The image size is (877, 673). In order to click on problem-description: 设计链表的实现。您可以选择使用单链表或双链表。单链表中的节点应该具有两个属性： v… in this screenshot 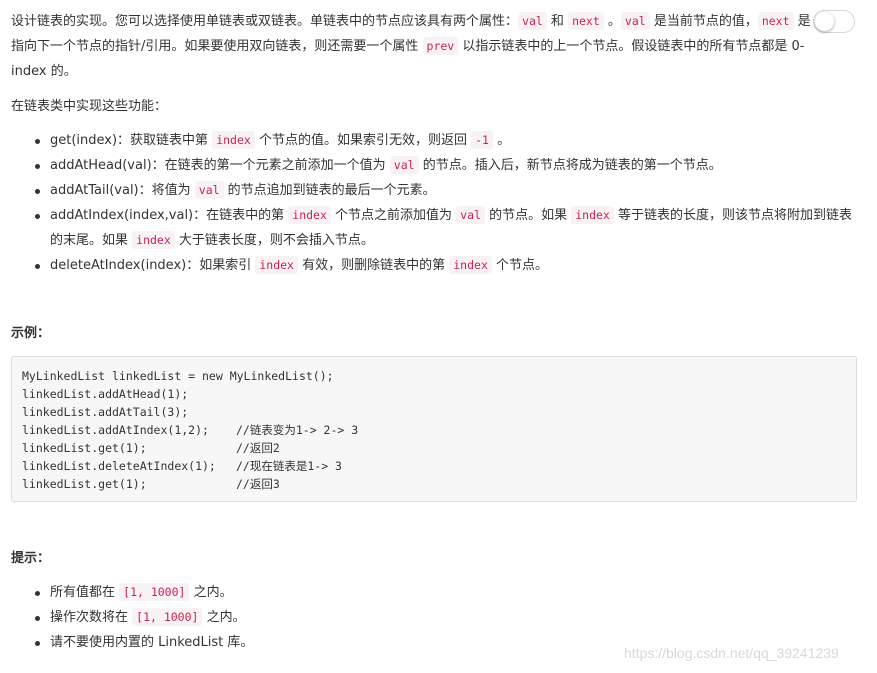, I will do `click(411, 46)`.